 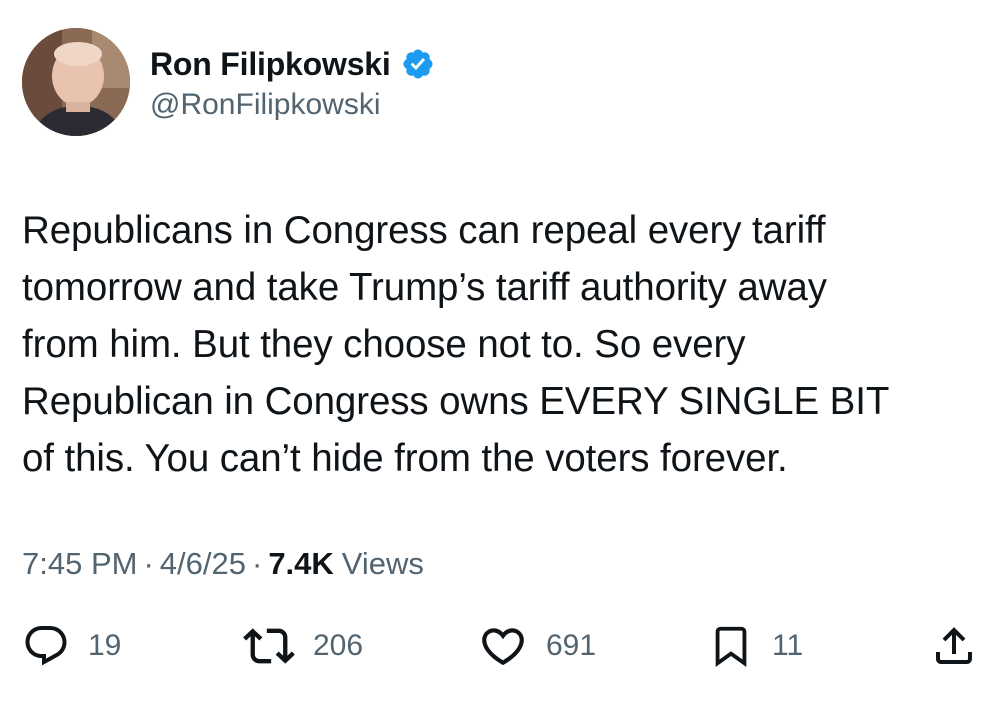 I want to click on author-display-name: Ron Filipkowski, so click(x=270, y=64).